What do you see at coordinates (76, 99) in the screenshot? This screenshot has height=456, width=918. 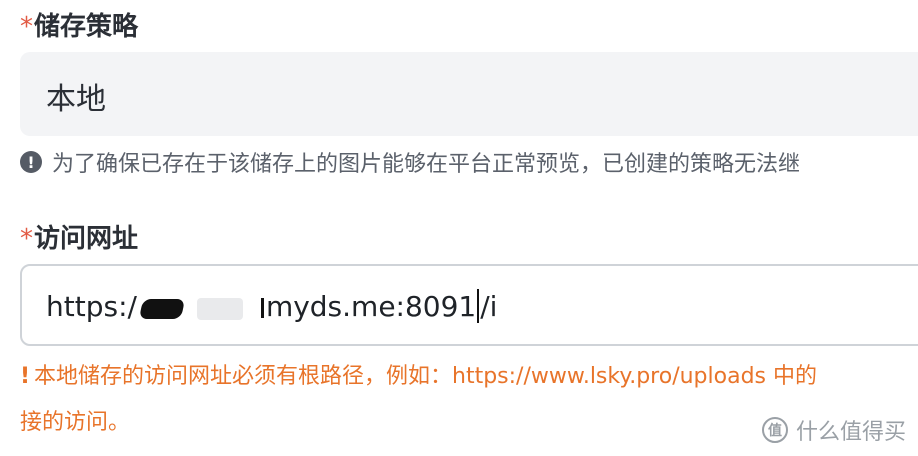 I see `storage-strategy-value: 本地` at bounding box center [76, 99].